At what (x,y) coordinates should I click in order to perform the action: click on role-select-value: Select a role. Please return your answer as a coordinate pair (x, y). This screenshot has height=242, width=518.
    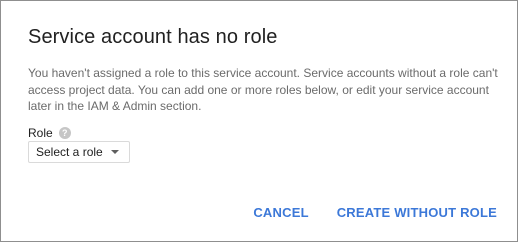
    Looking at the image, I should click on (69, 152).